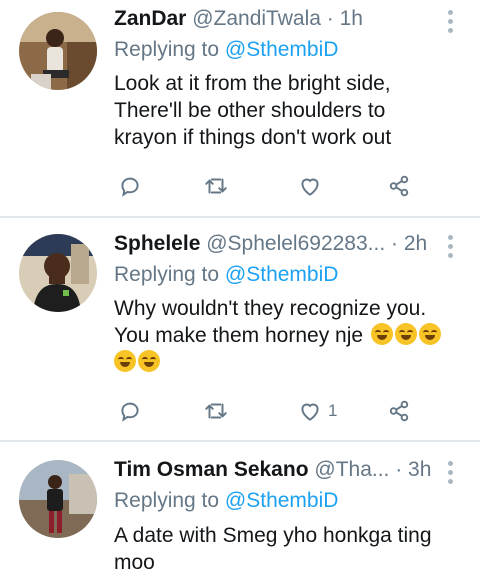 The width and height of the screenshot is (480, 585). Describe the element at coordinates (239, 335) in the screenshot. I see `tweet-text-line: You make them horney nje` at that location.